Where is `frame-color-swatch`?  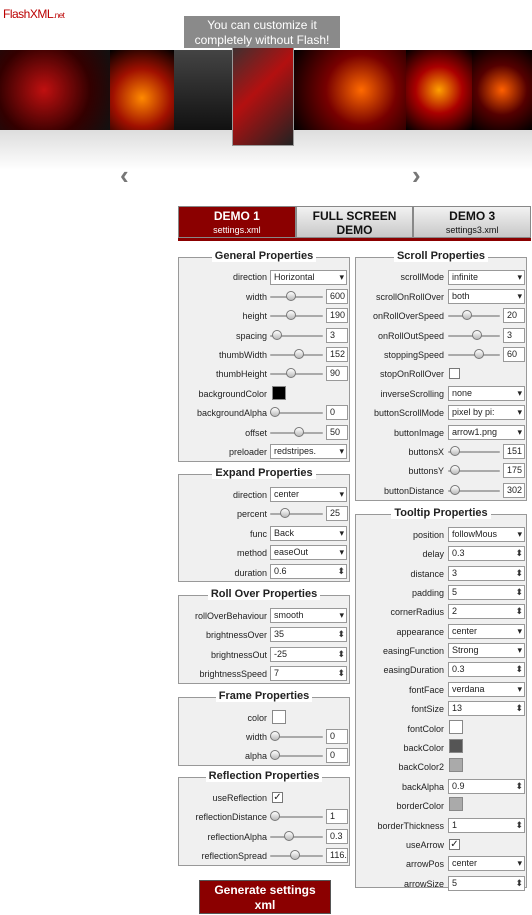
frame-color-swatch is located at coordinates (279, 717).